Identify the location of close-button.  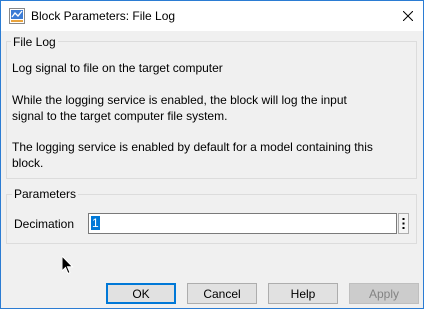
(408, 16).